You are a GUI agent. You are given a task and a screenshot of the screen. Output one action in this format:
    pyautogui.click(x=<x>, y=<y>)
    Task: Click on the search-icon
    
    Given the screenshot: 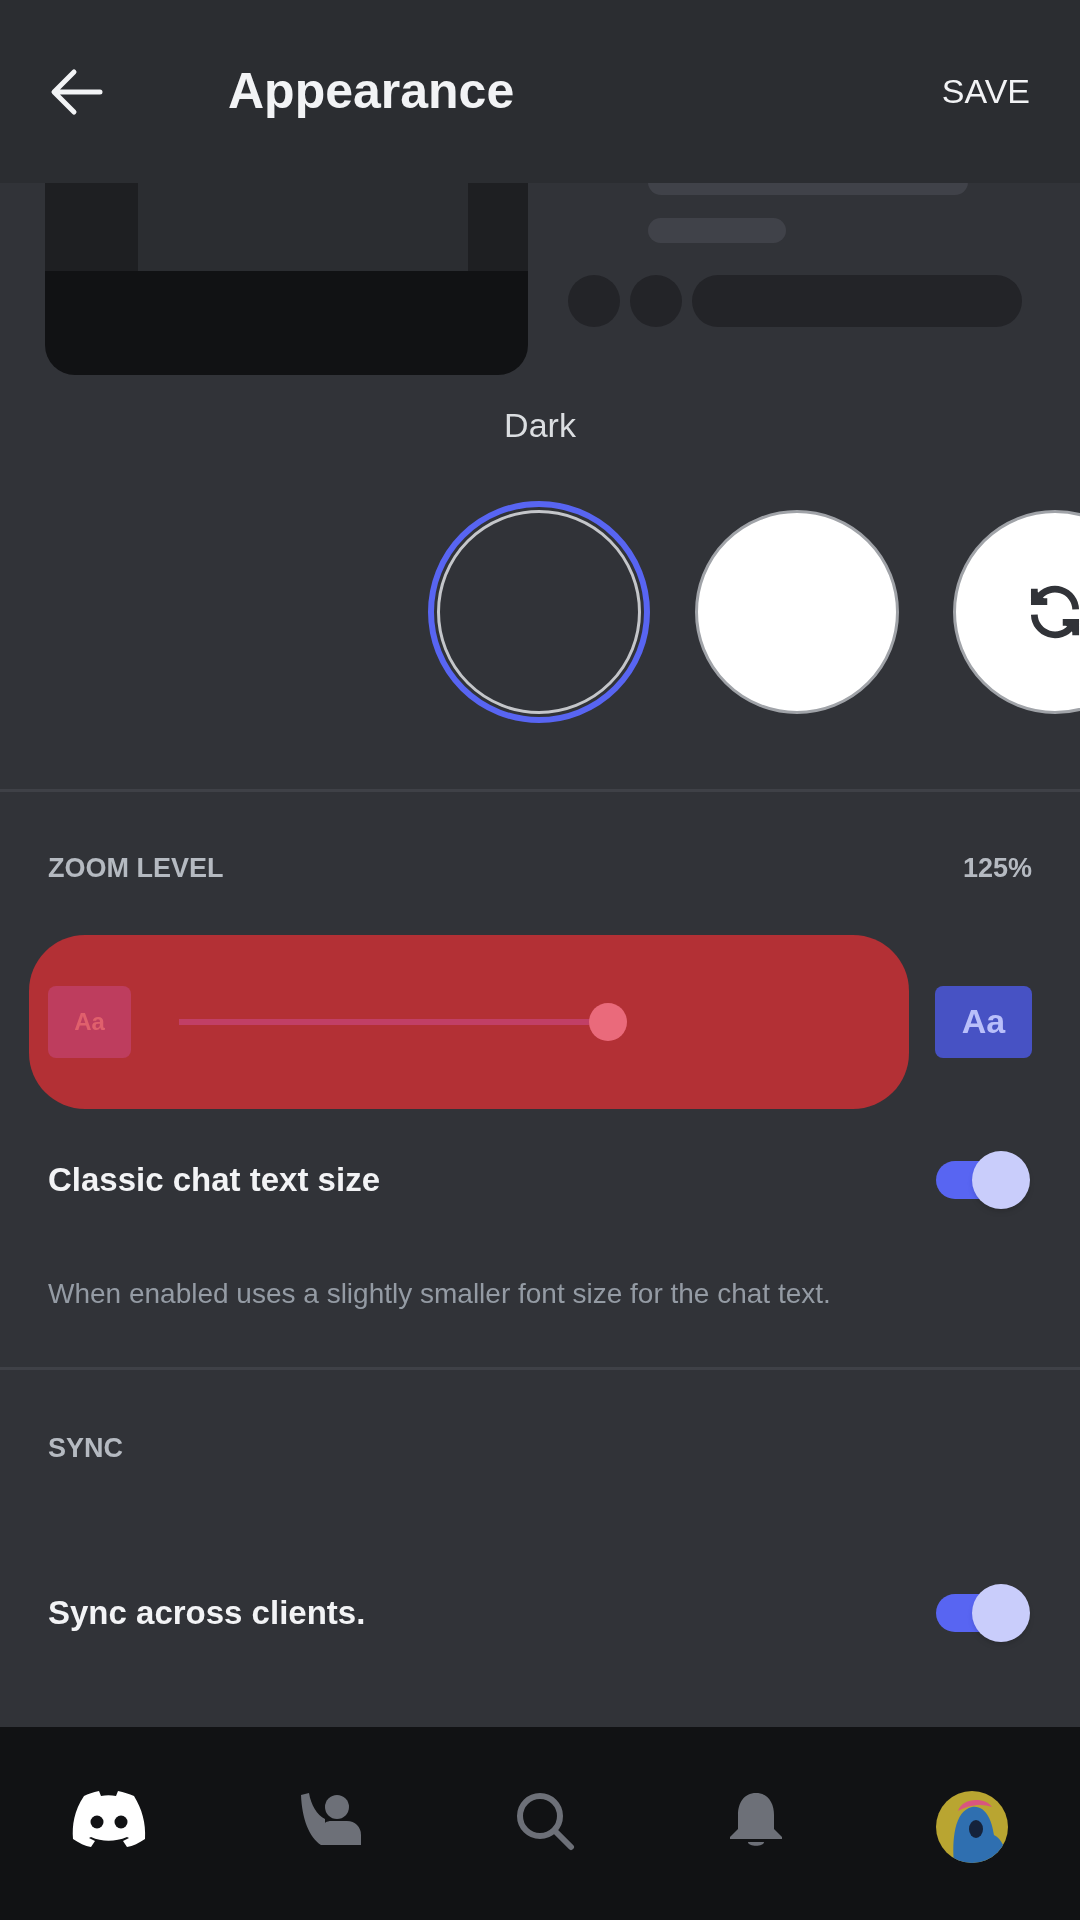 What is the action you would take?
    pyautogui.click(x=545, y=1821)
    